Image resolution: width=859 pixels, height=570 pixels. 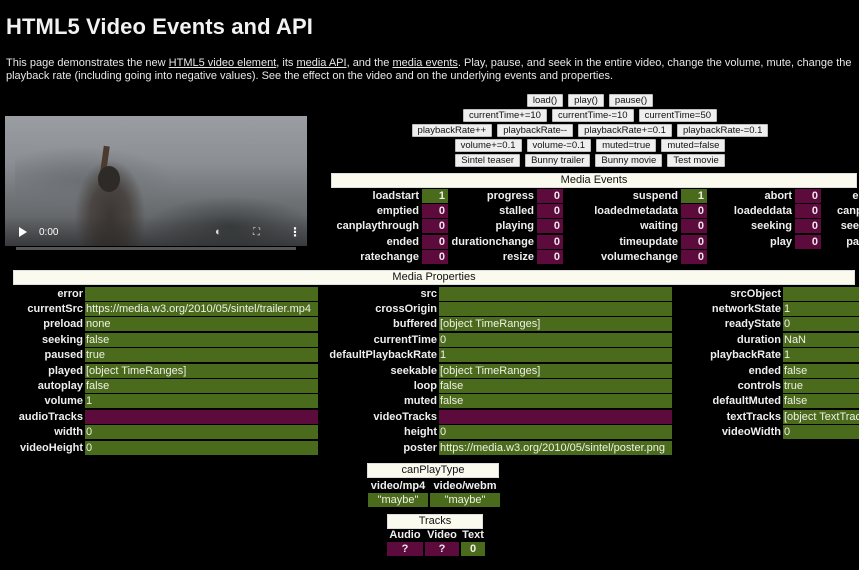 What do you see at coordinates (63, 401) in the screenshot?
I see `property-label: volume` at bounding box center [63, 401].